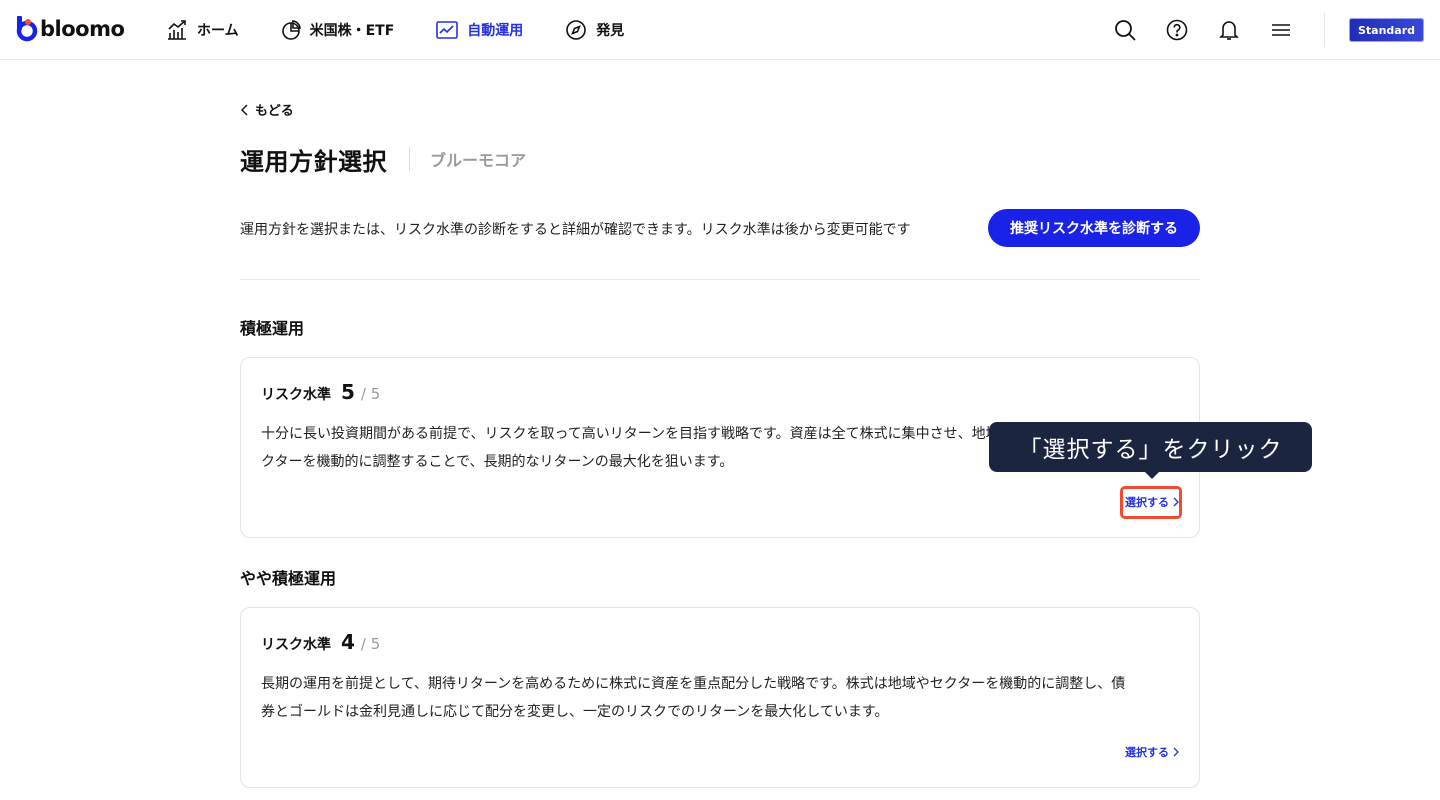 The height and width of the screenshot is (800, 1440). I want to click on hamburger-menu-icon, so click(1281, 30).